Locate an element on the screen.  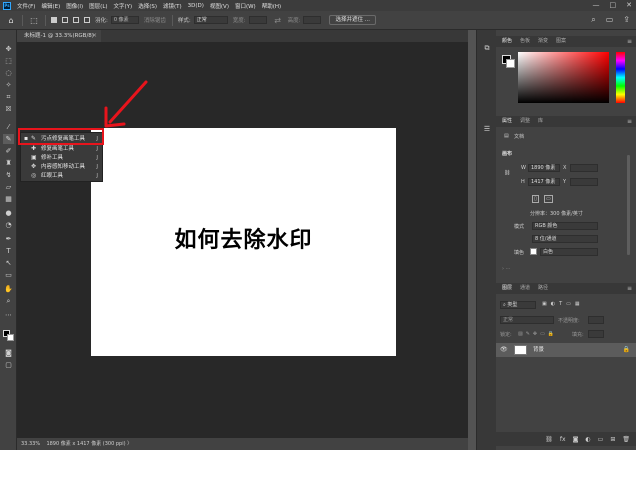
tab-adjustments: 调整 is located at coordinates (525, 121).